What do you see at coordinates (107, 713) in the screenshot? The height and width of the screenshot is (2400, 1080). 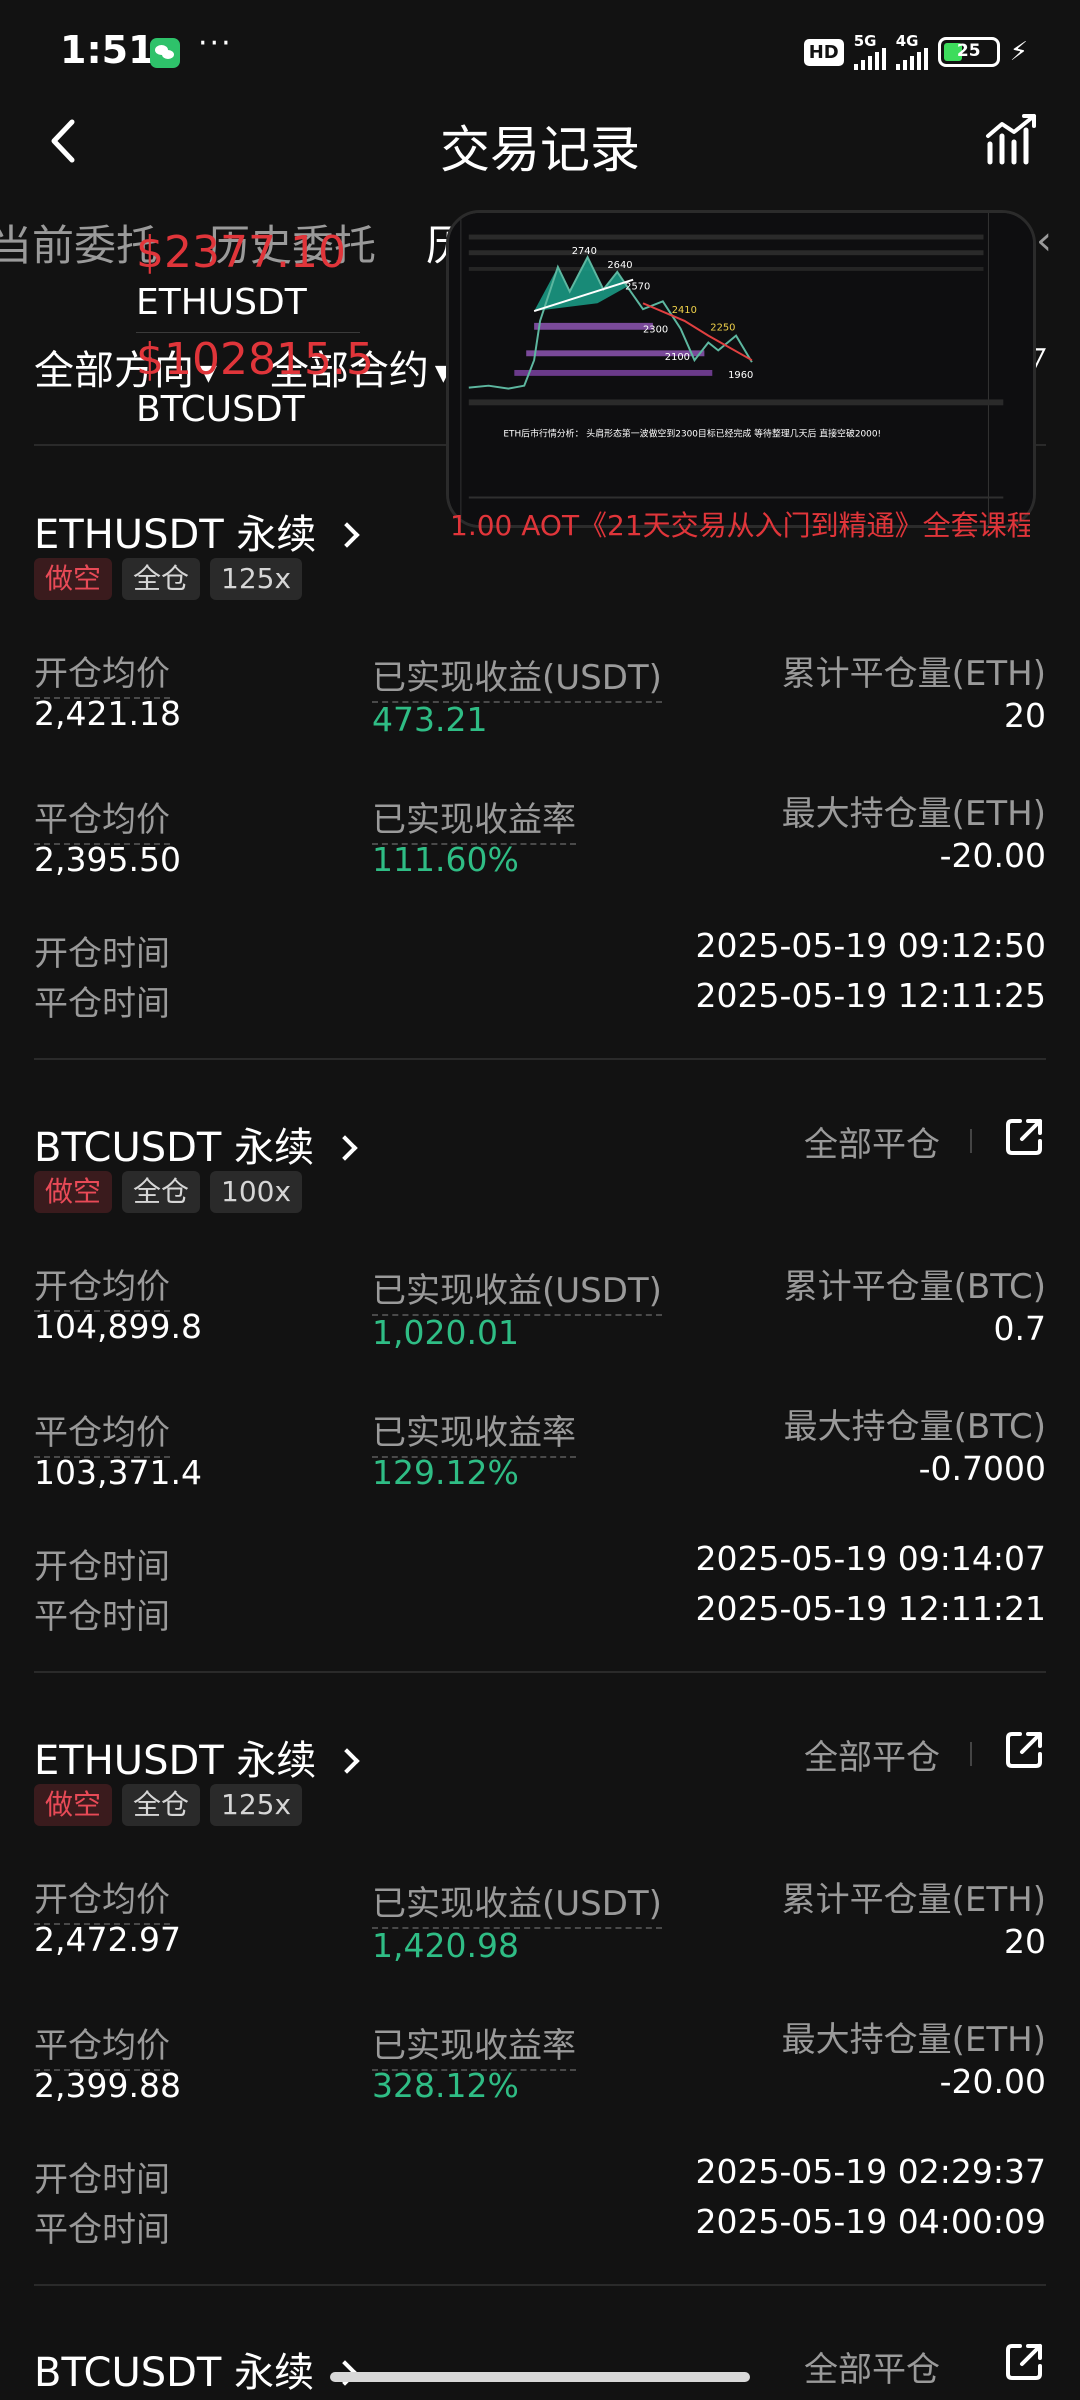 I see `open-avg-value: 2,421.18` at bounding box center [107, 713].